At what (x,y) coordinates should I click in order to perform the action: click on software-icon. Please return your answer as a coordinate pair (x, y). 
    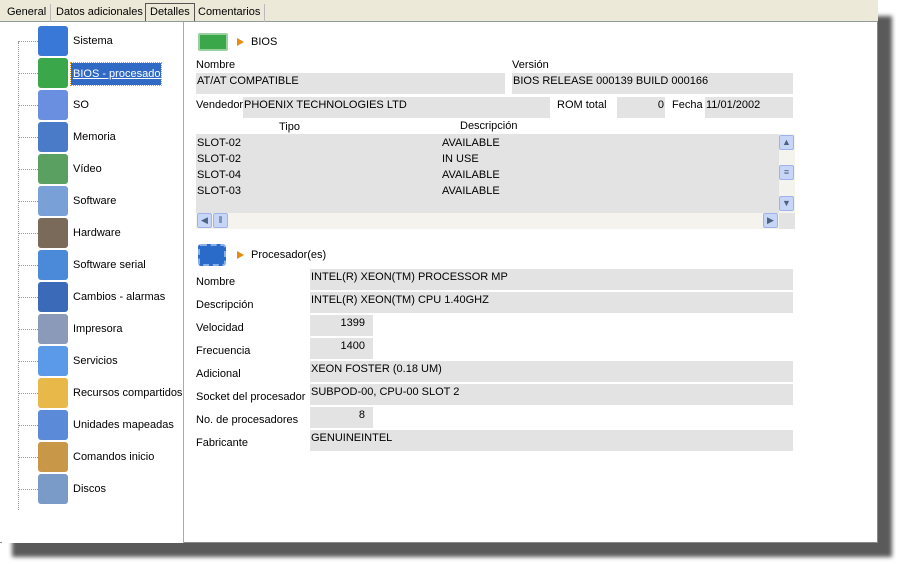
    Looking at the image, I should click on (53, 201).